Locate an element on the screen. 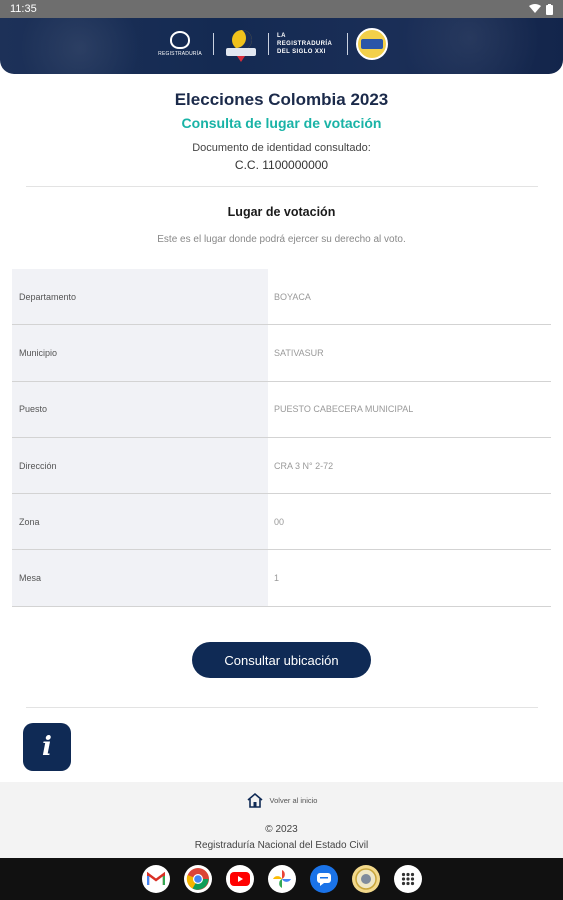 This screenshot has width=563, height=900. status-time: 11:35 is located at coordinates (23, 9).